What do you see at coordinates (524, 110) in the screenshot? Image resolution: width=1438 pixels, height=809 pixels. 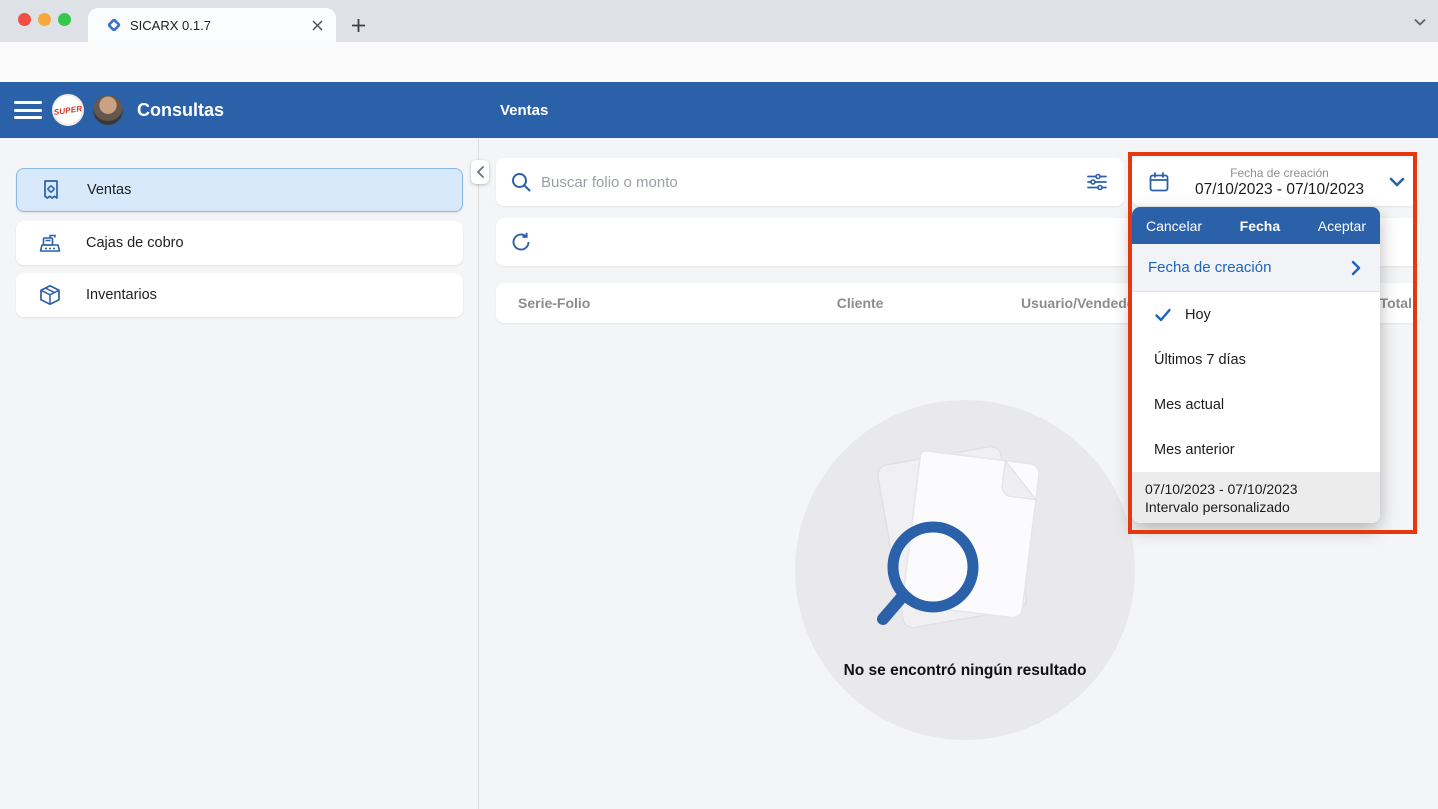 I see `section-title: Ventas` at bounding box center [524, 110].